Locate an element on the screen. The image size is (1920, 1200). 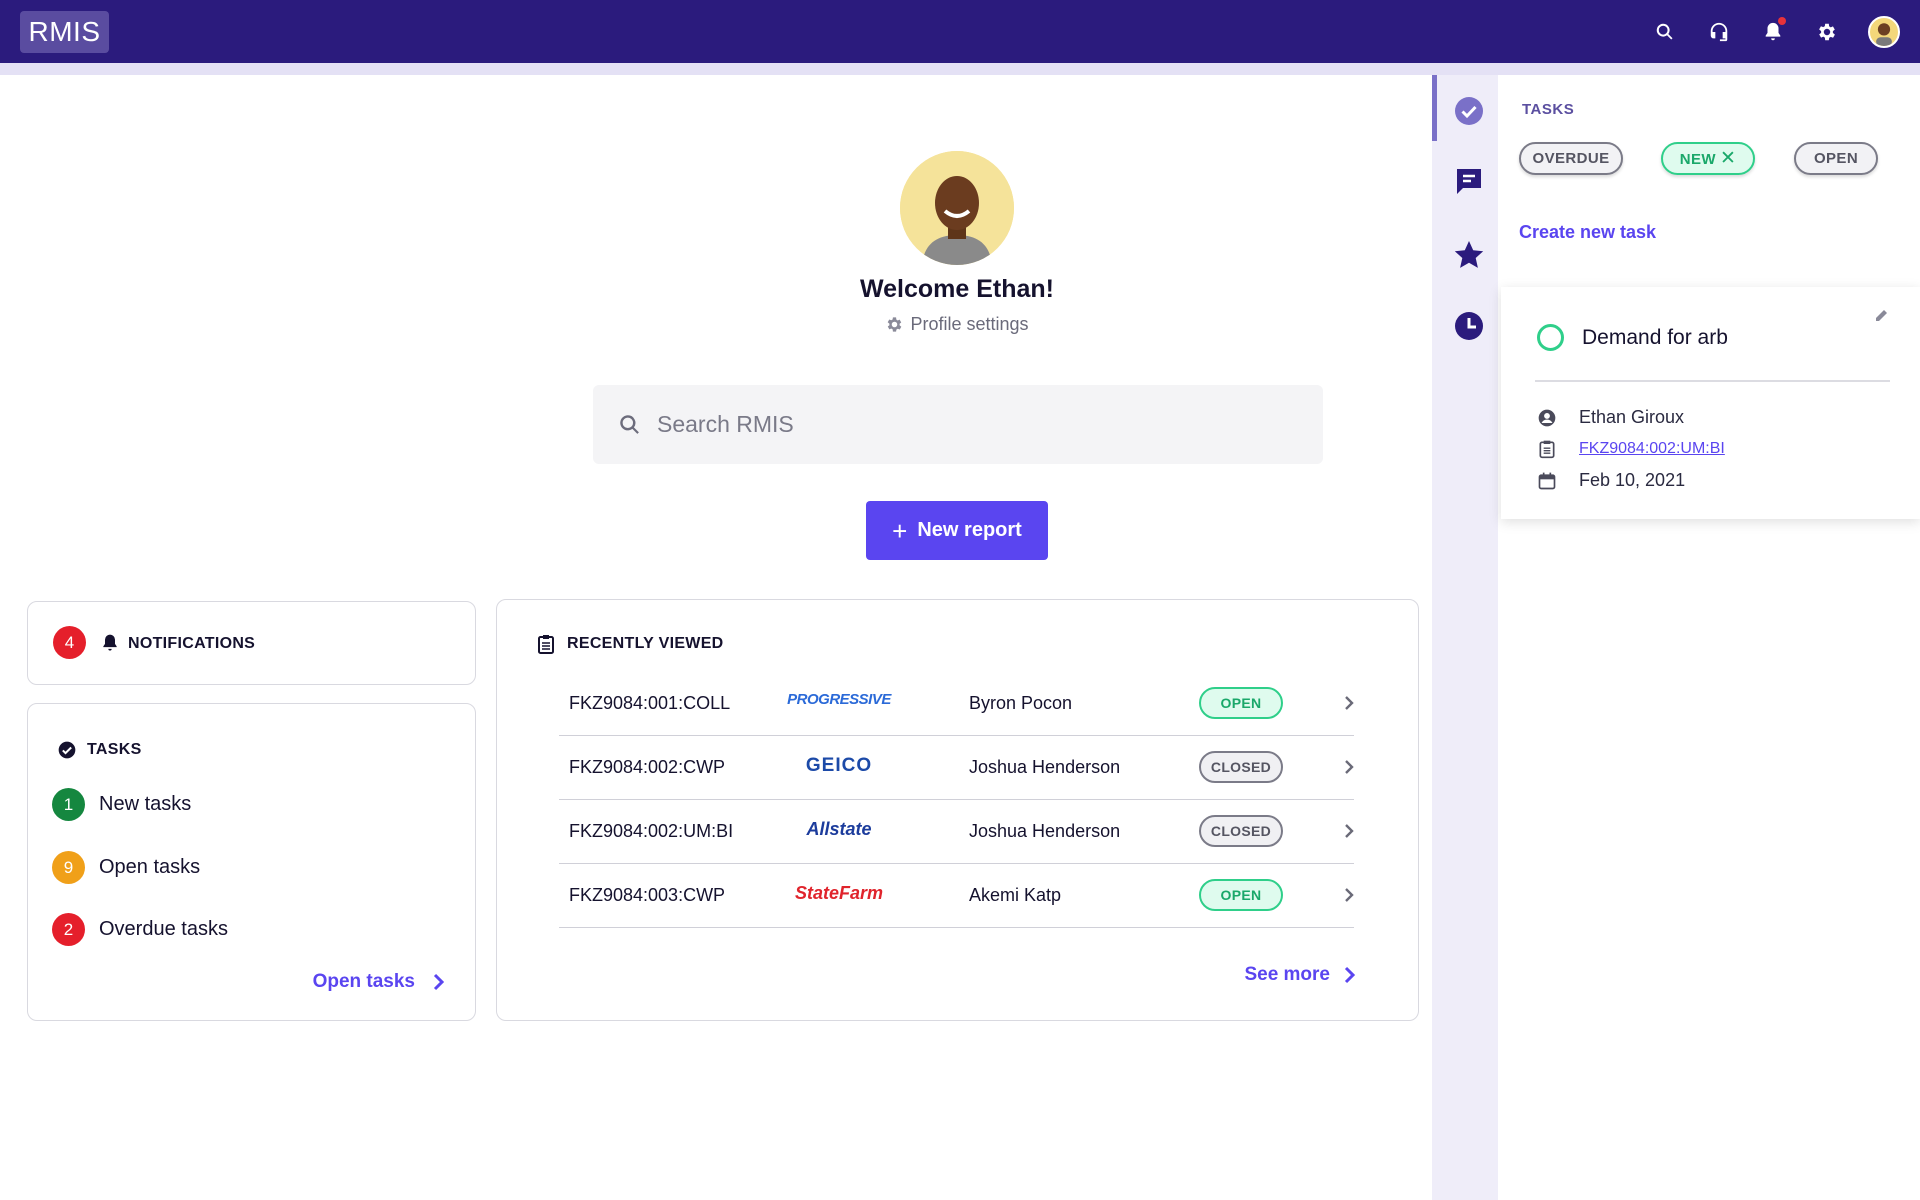
top-bar-actions is located at coordinates (1776, 31).